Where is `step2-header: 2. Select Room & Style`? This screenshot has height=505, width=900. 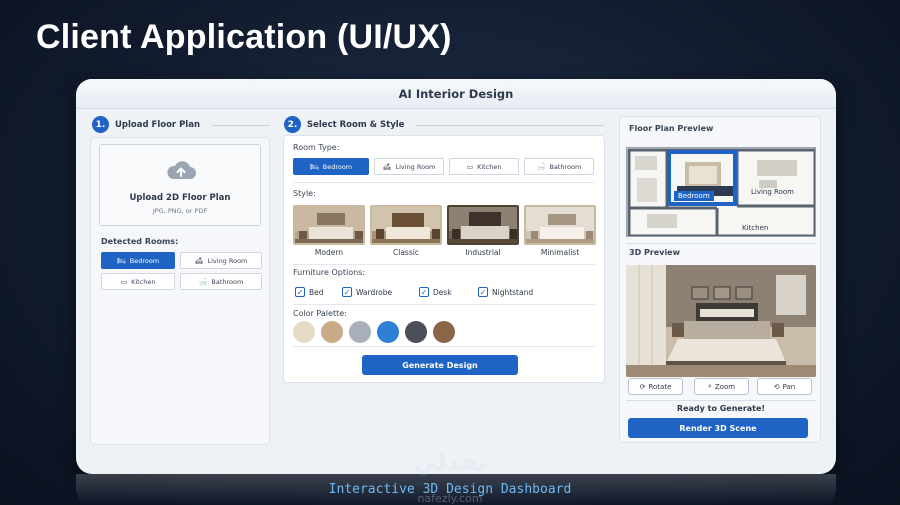 step2-header: 2. Select Room & Style is located at coordinates (344, 124).